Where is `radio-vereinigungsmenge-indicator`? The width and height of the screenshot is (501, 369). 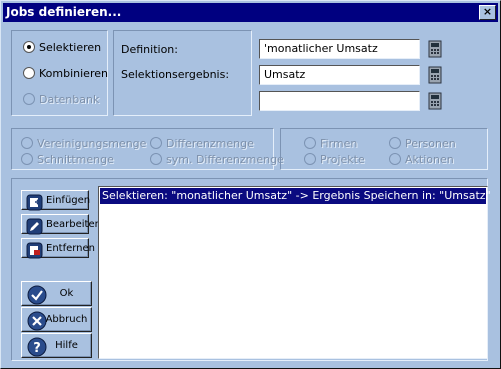 radio-vereinigungsmenge-indicator is located at coordinates (27, 143).